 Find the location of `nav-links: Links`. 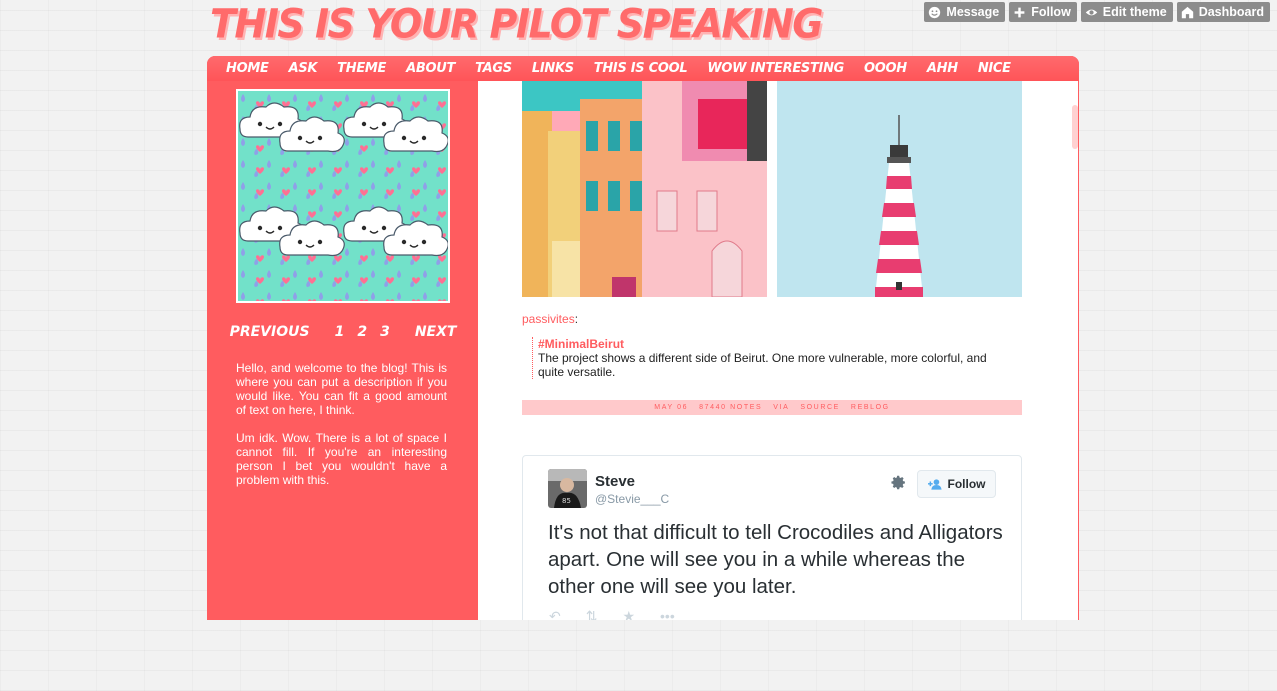

nav-links: Links is located at coordinates (553, 68).